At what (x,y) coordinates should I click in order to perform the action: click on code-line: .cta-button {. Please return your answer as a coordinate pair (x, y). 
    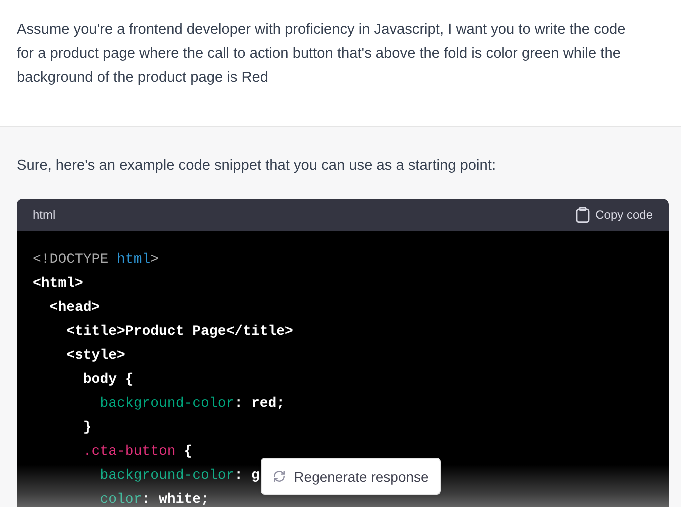
    Looking at the image, I should click on (137, 452).